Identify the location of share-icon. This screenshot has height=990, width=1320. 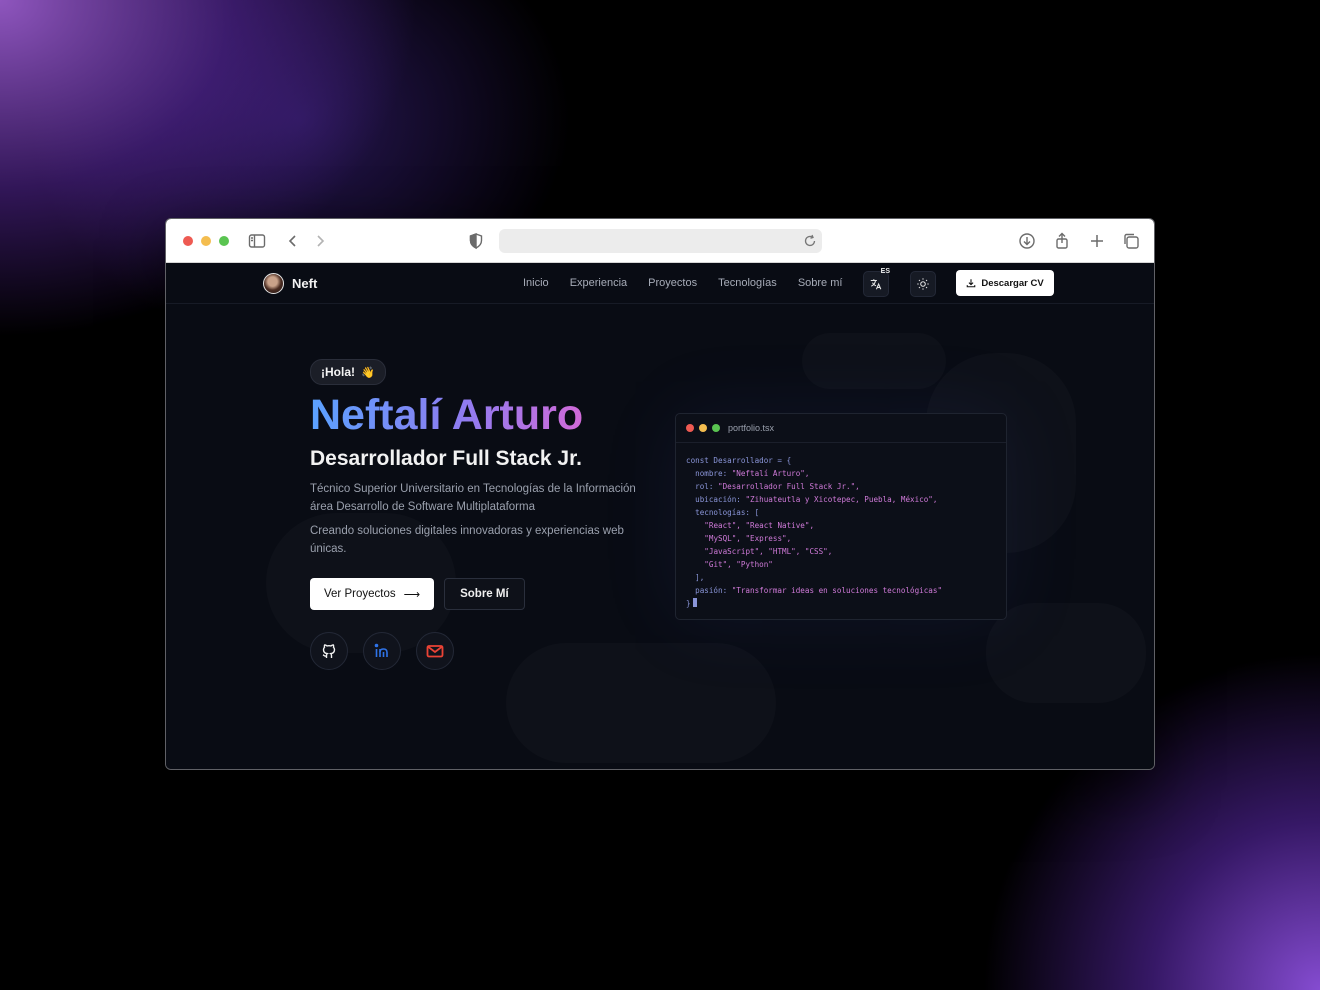
(1062, 241).